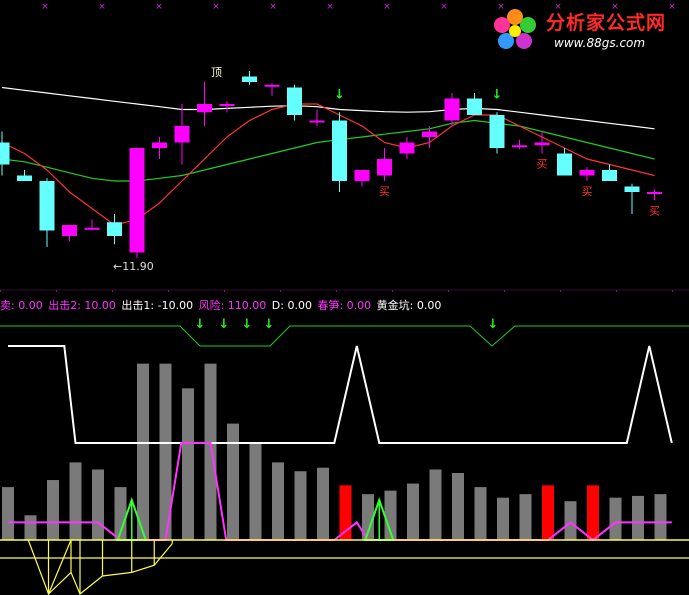  Describe the element at coordinates (344, 305) in the screenshot. I see `indicator-label: 春笋: 0.00` at that location.